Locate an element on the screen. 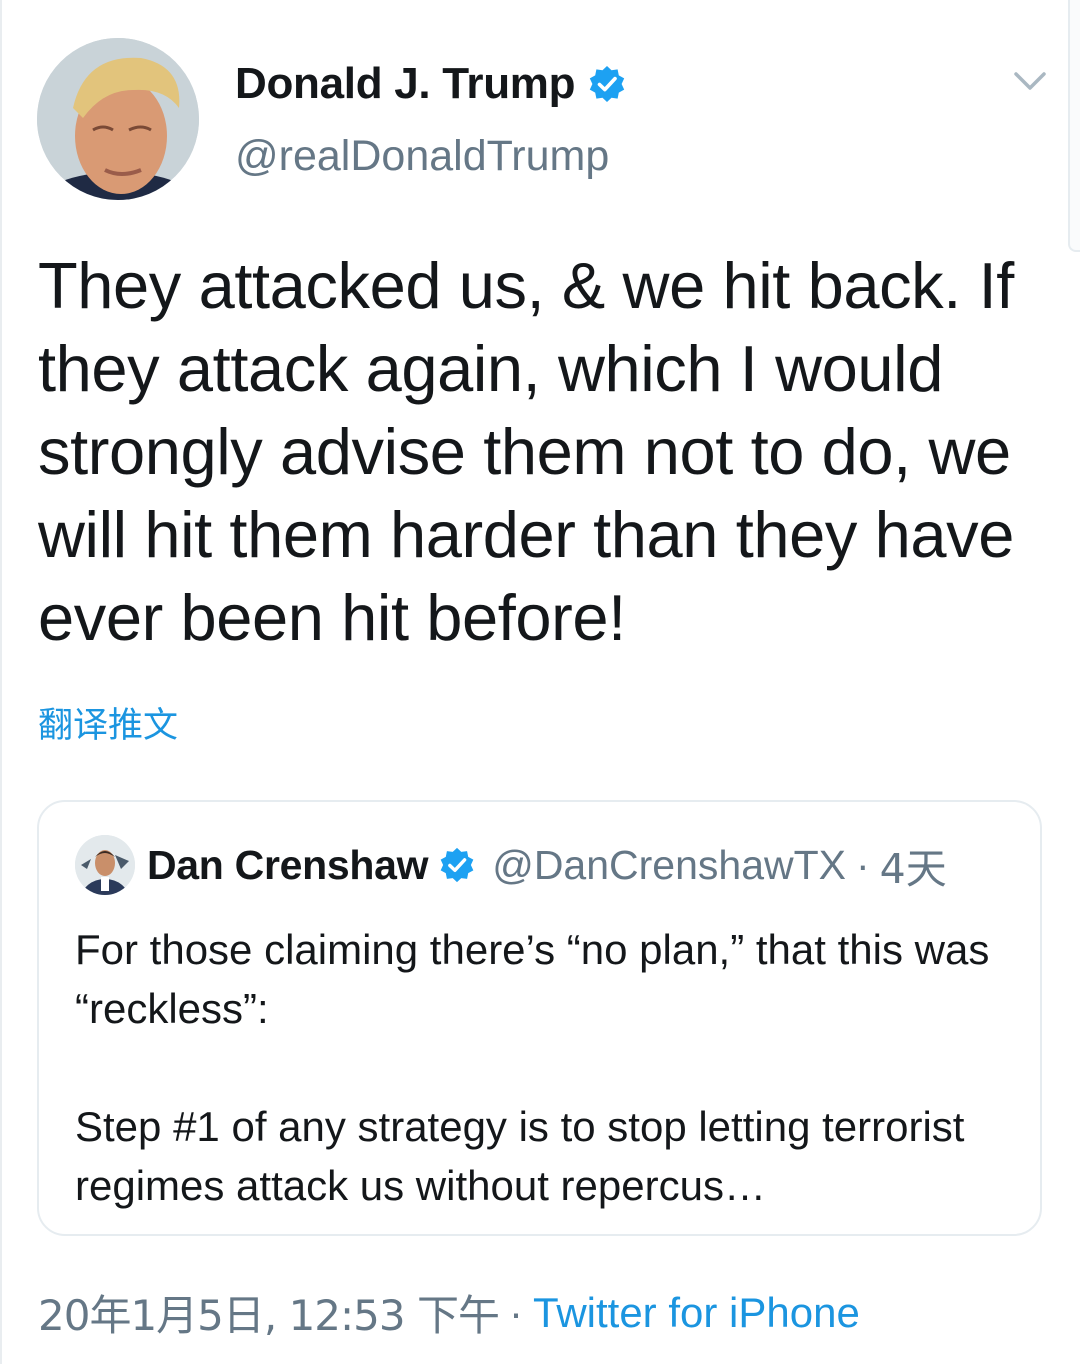 The image size is (1080, 1364). quoted-avatar-portrait-icon is located at coordinates (105, 865).